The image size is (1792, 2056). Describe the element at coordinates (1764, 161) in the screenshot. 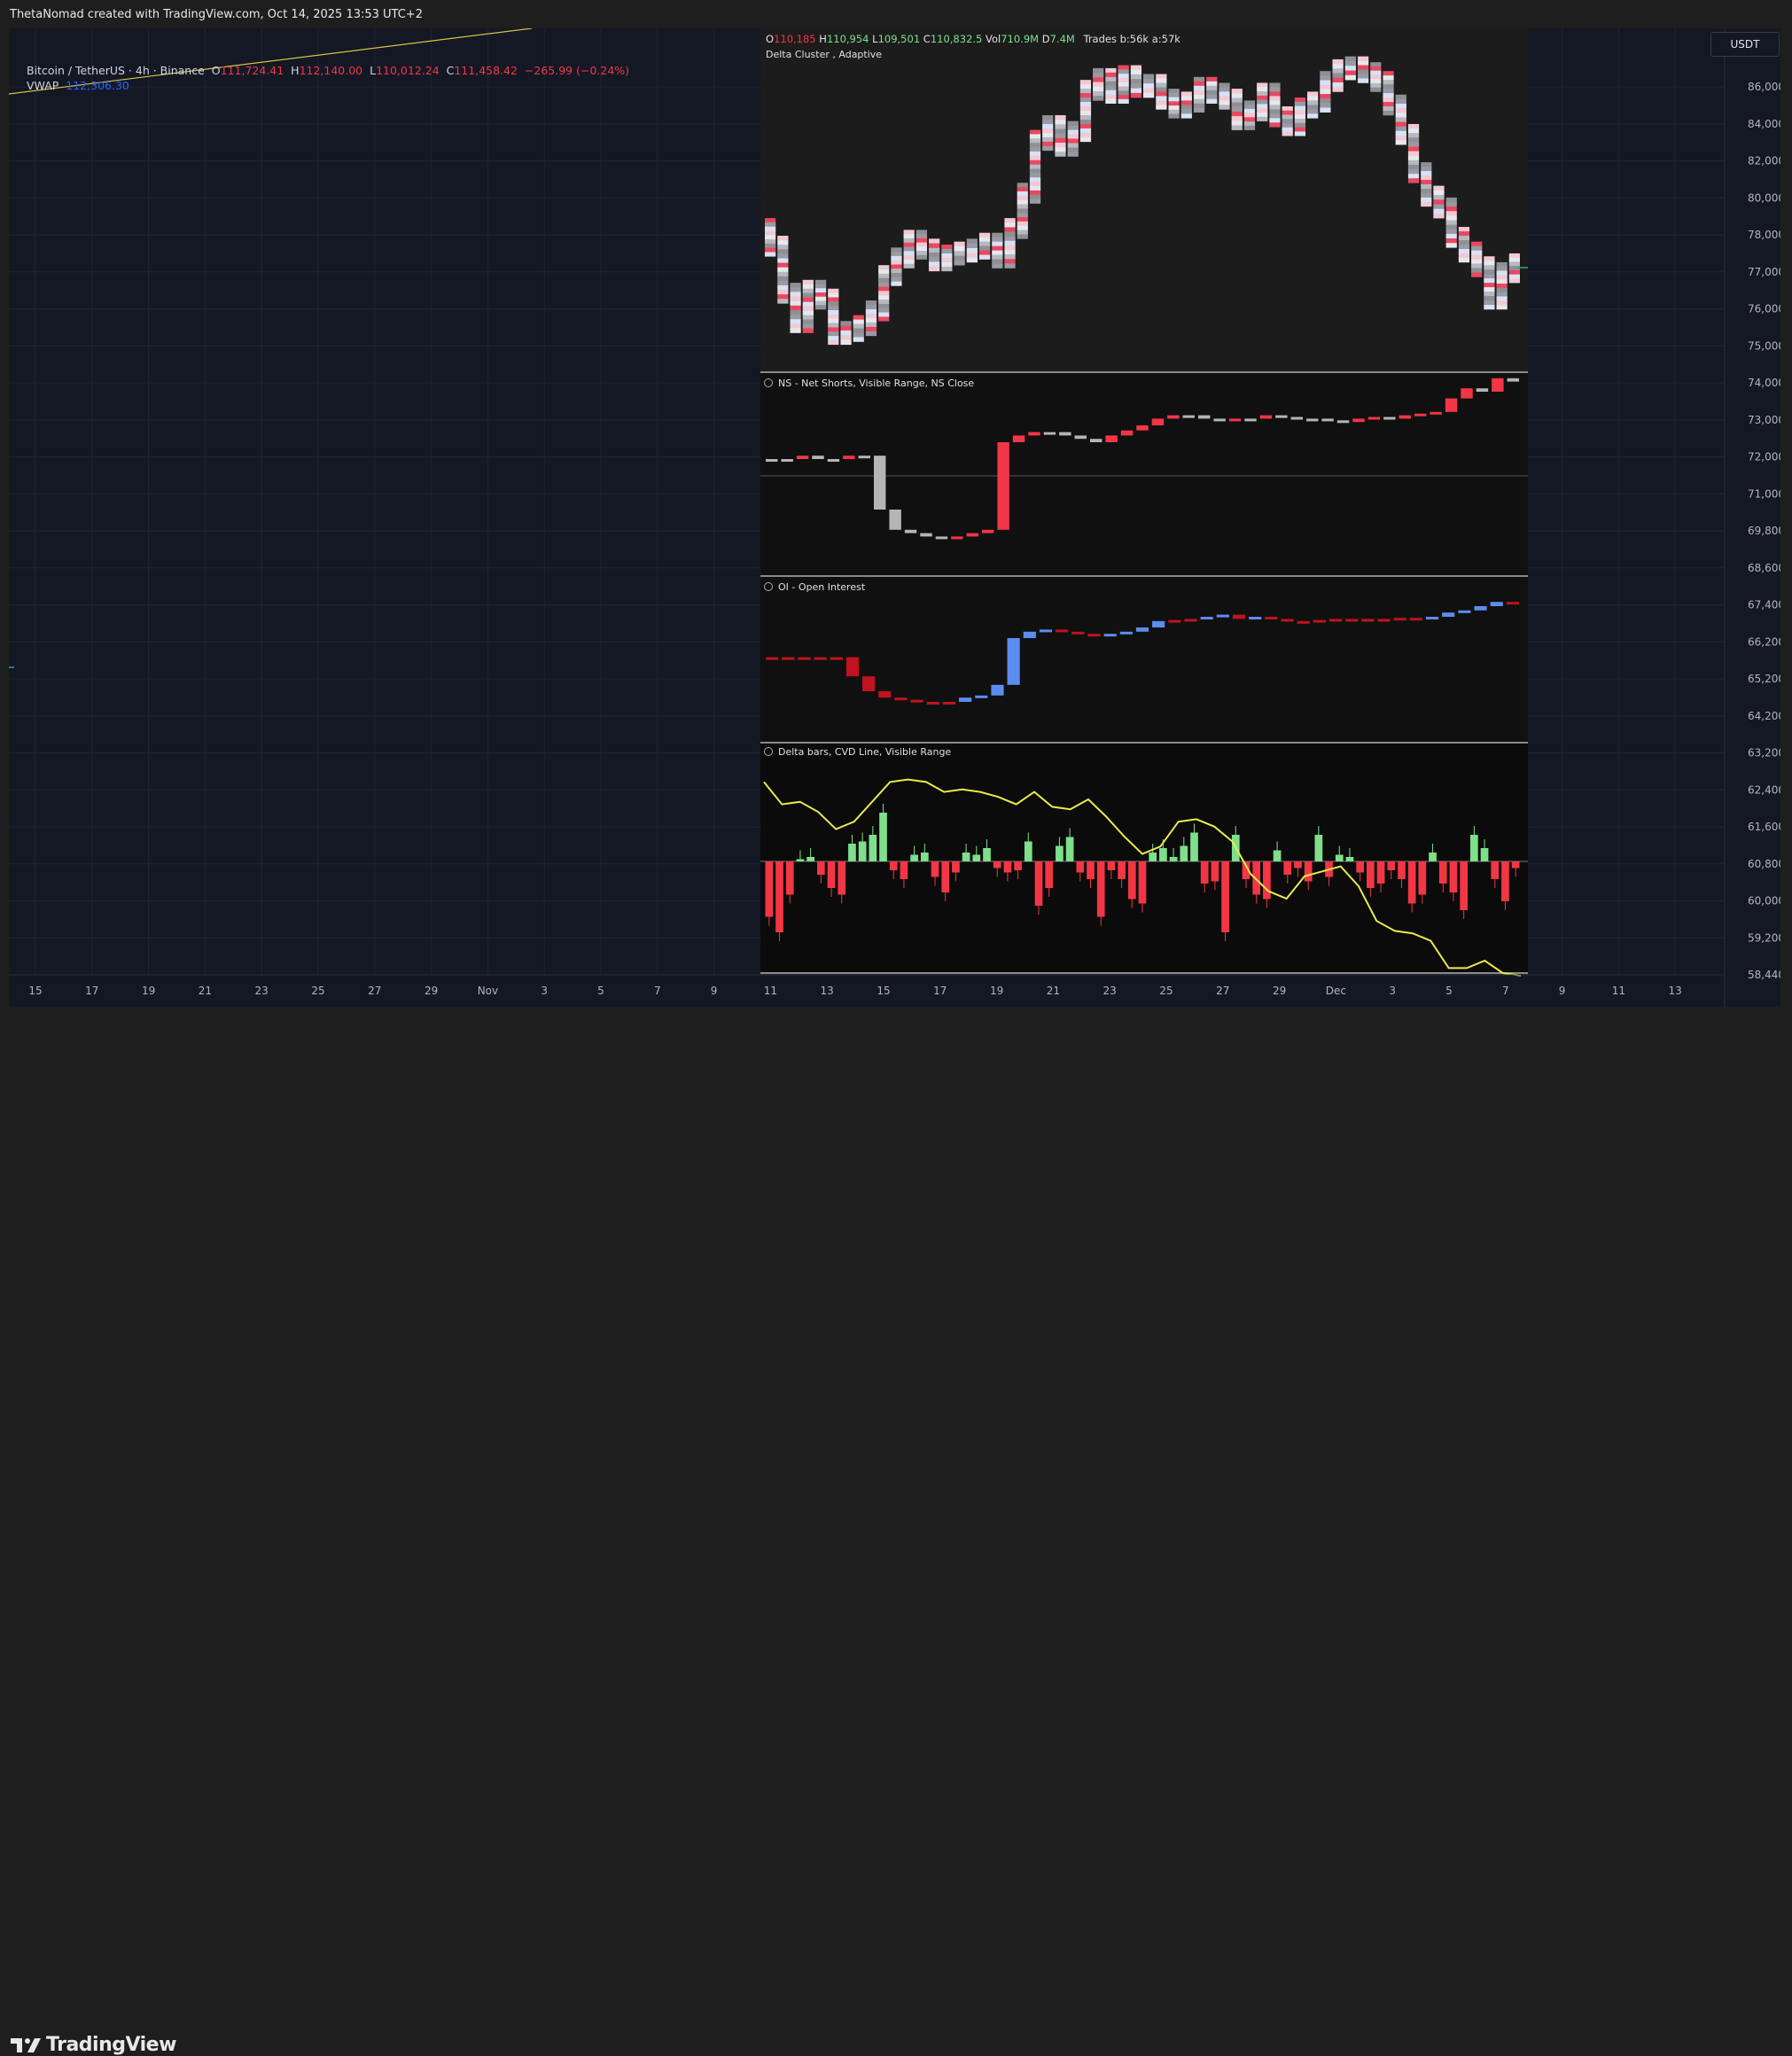

I see `price-label: 82,000.00` at that location.